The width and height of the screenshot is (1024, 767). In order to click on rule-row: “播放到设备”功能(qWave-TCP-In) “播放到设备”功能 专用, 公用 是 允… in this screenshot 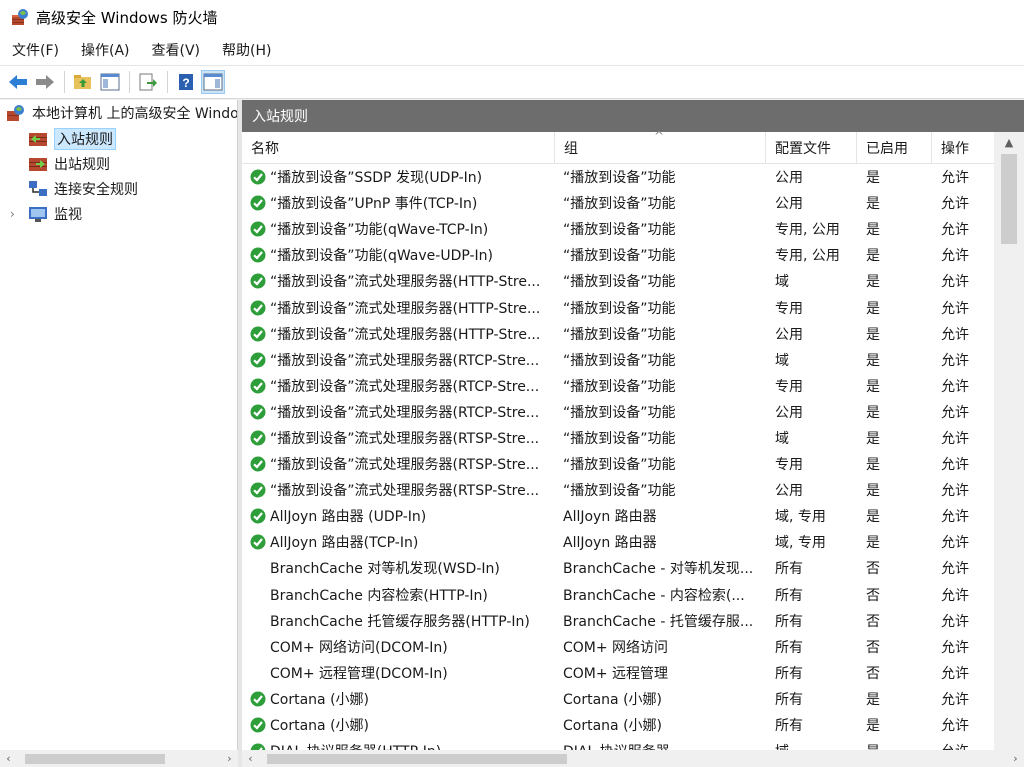, I will do `click(618, 229)`.